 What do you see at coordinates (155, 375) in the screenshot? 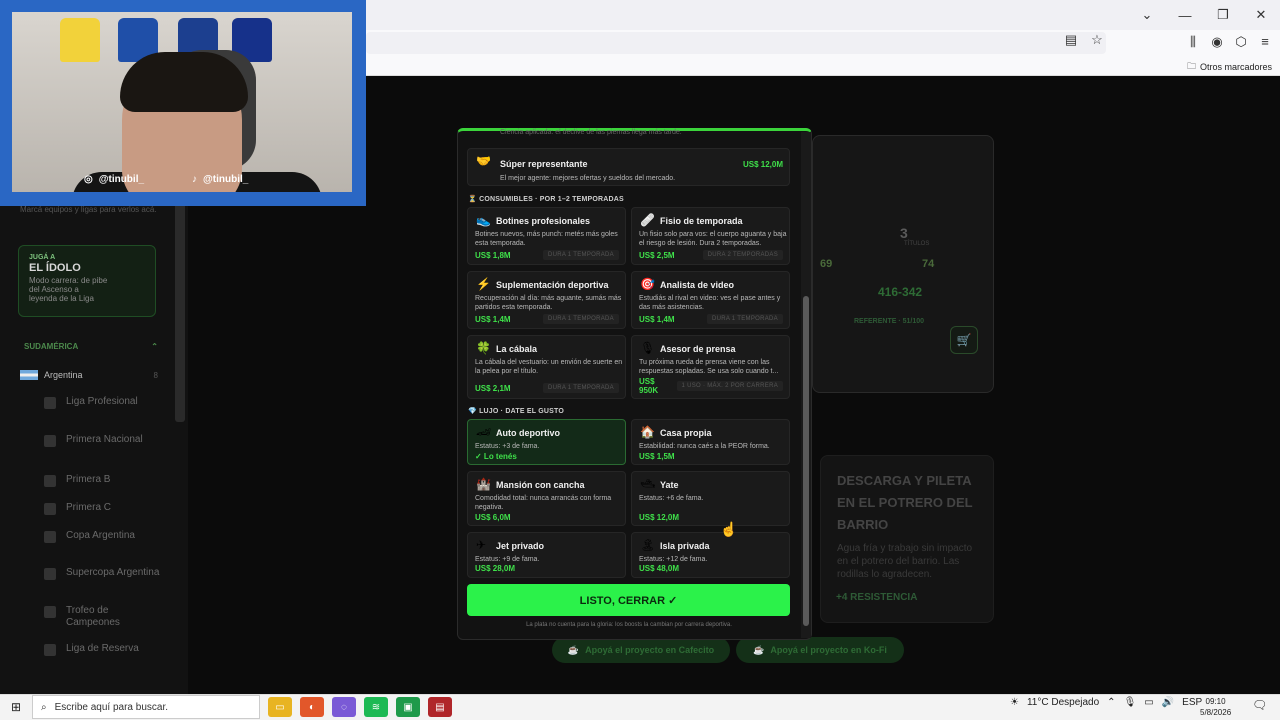
I see `country-count: 8` at bounding box center [155, 375].